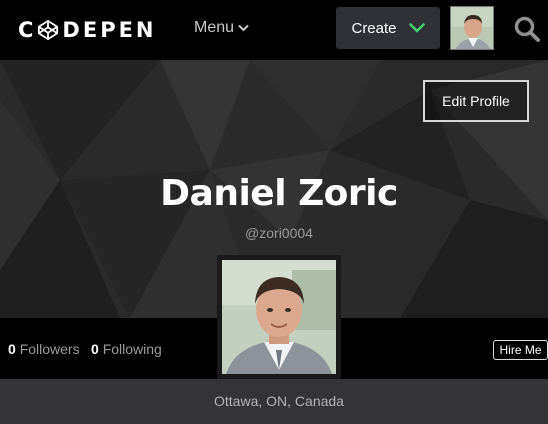 This screenshot has height=424, width=548. Describe the element at coordinates (109, 30) in the screenshot. I see `logo-letters-depen: DEPEN` at that location.